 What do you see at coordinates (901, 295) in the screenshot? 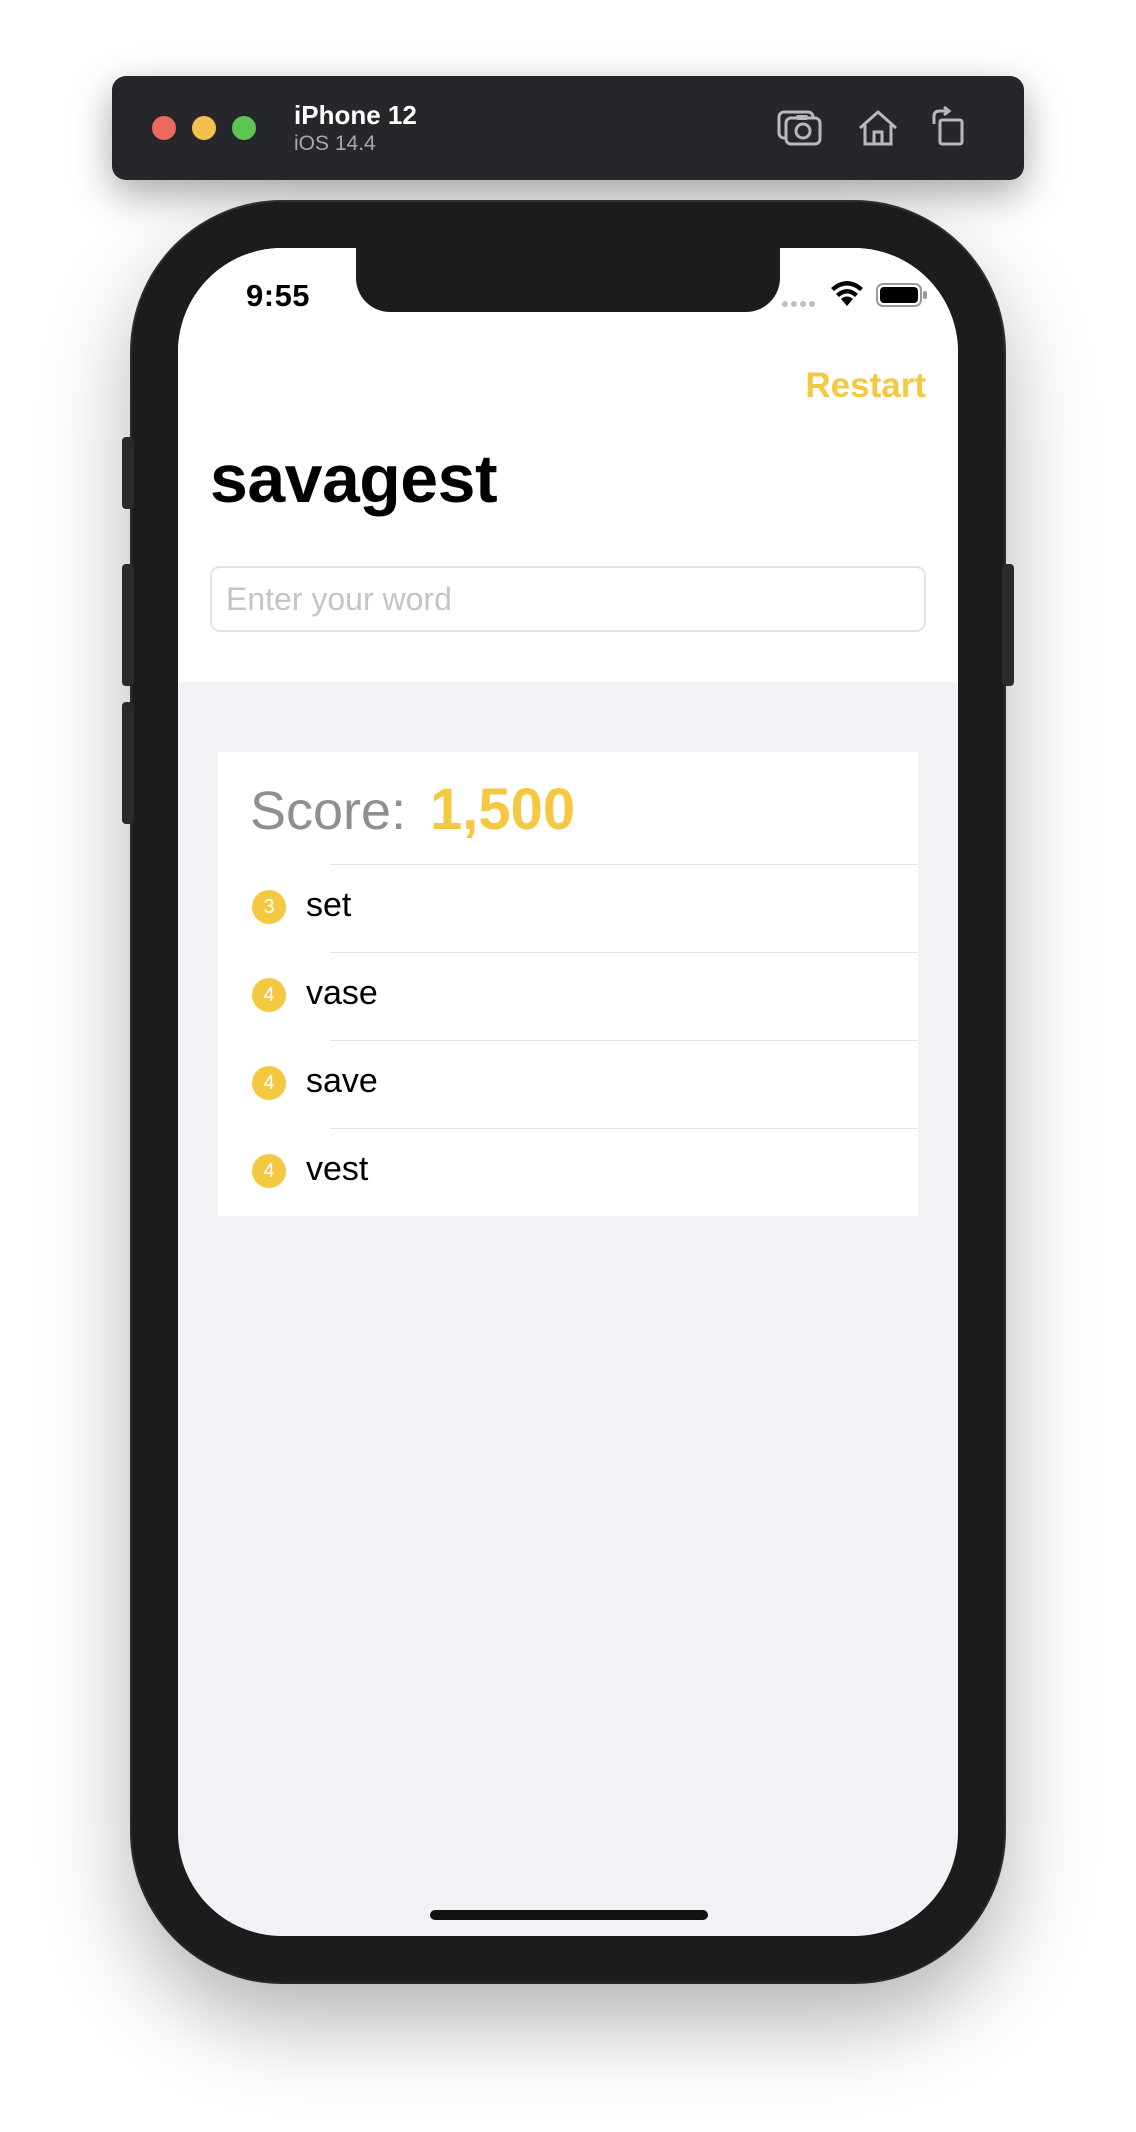
I see `battery-icon` at bounding box center [901, 295].